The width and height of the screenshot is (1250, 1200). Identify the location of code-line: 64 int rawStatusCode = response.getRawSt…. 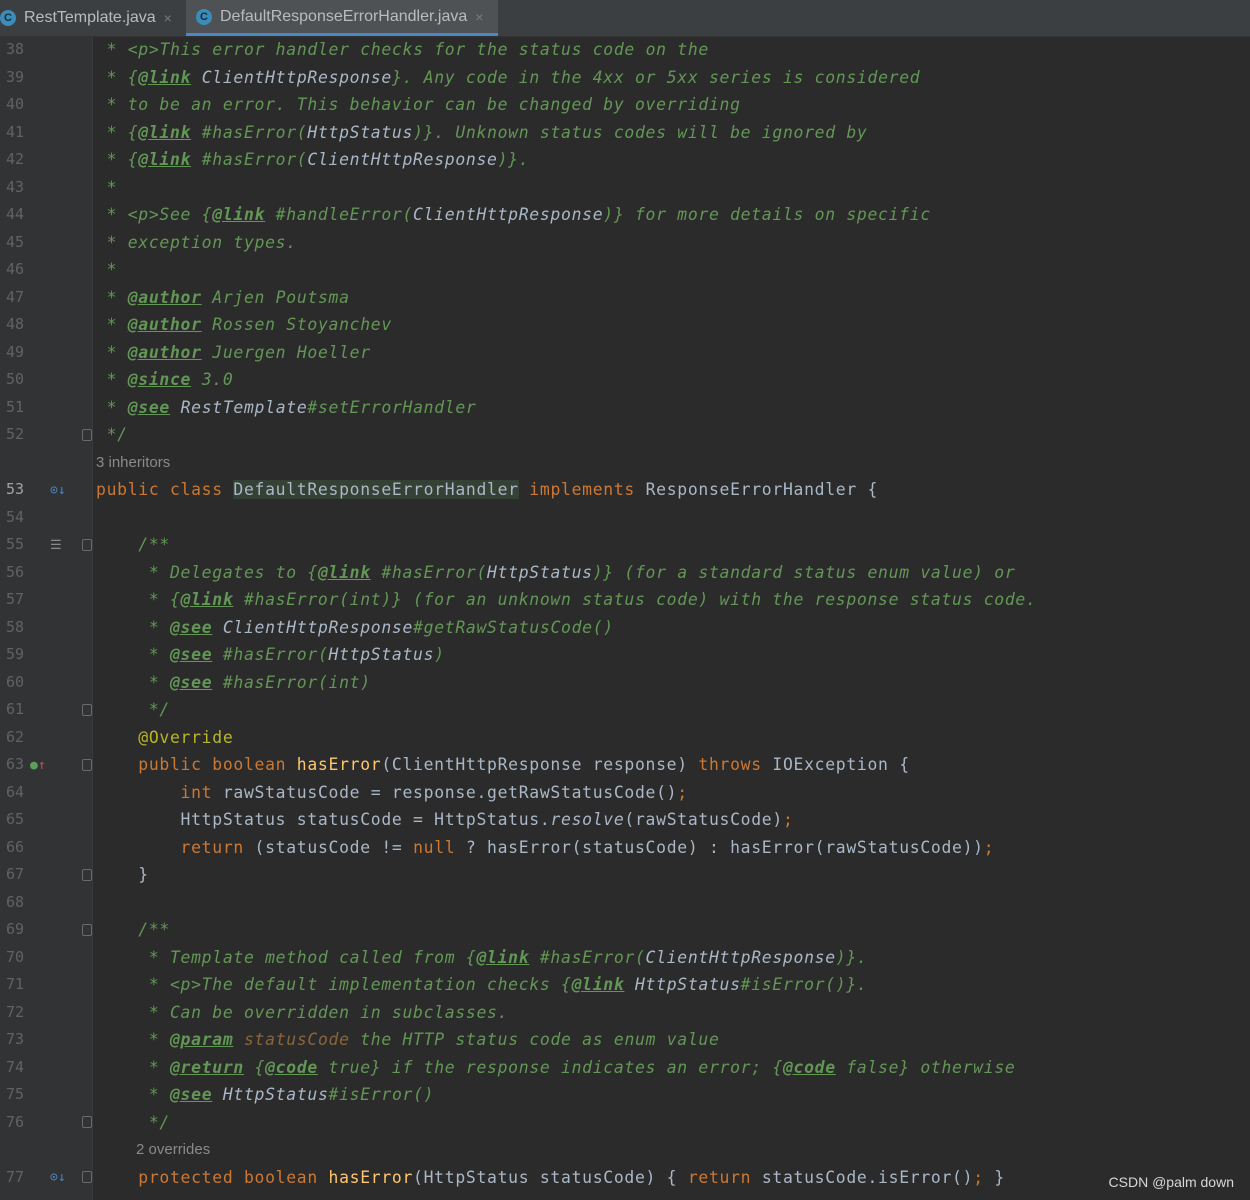
(625, 793).